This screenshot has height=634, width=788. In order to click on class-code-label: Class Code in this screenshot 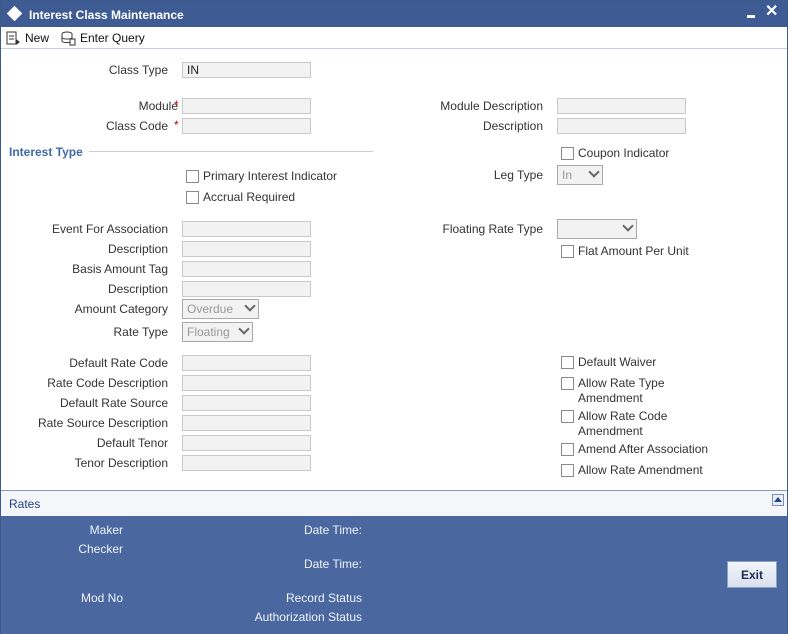, I will do `click(136, 126)`.